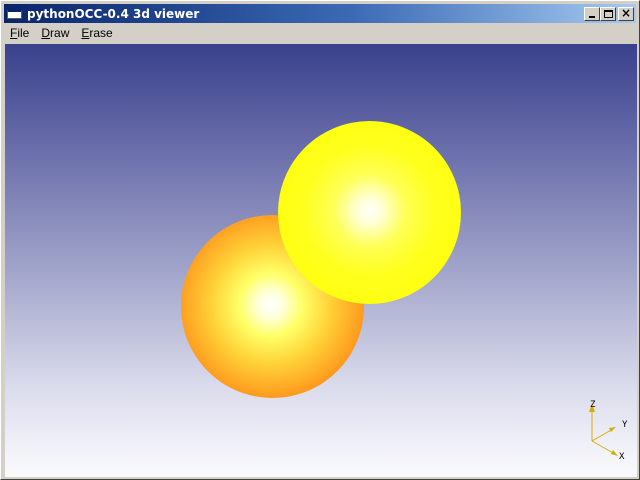 The width and height of the screenshot is (640, 480). Describe the element at coordinates (320, 33) in the screenshot. I see `menu-bar: File Draw Erase` at that location.